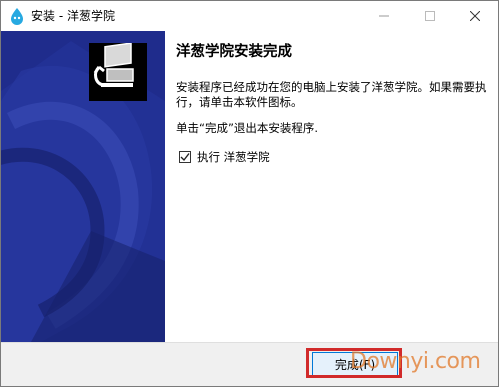 This screenshot has height=387, width=499. What do you see at coordinates (249, 16) in the screenshot?
I see `title-bar: 安装 - 洋葱学院` at bounding box center [249, 16].